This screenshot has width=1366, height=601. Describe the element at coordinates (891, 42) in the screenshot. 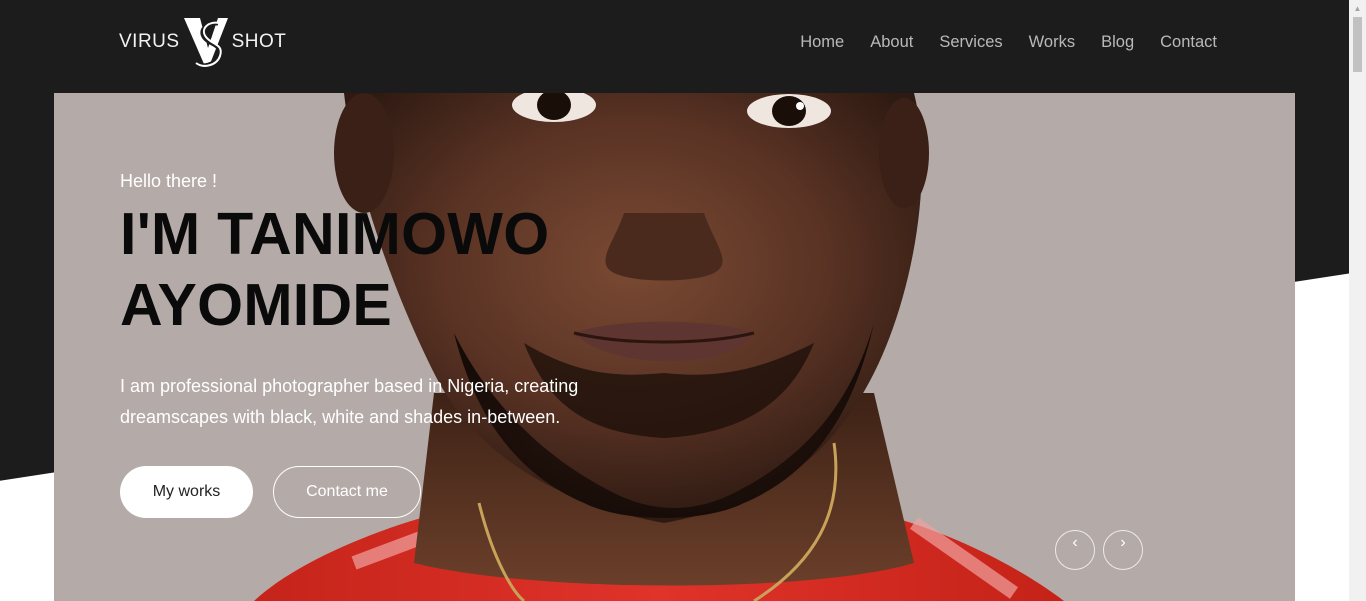

I see `nav-about: About` at that location.